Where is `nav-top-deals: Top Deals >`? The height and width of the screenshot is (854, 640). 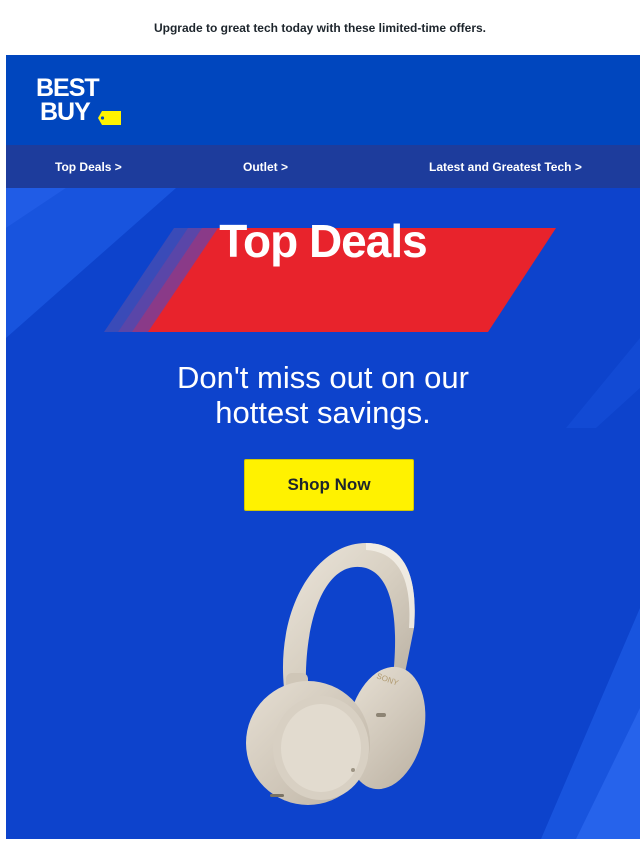
nav-top-deals: Top Deals > is located at coordinates (88, 167).